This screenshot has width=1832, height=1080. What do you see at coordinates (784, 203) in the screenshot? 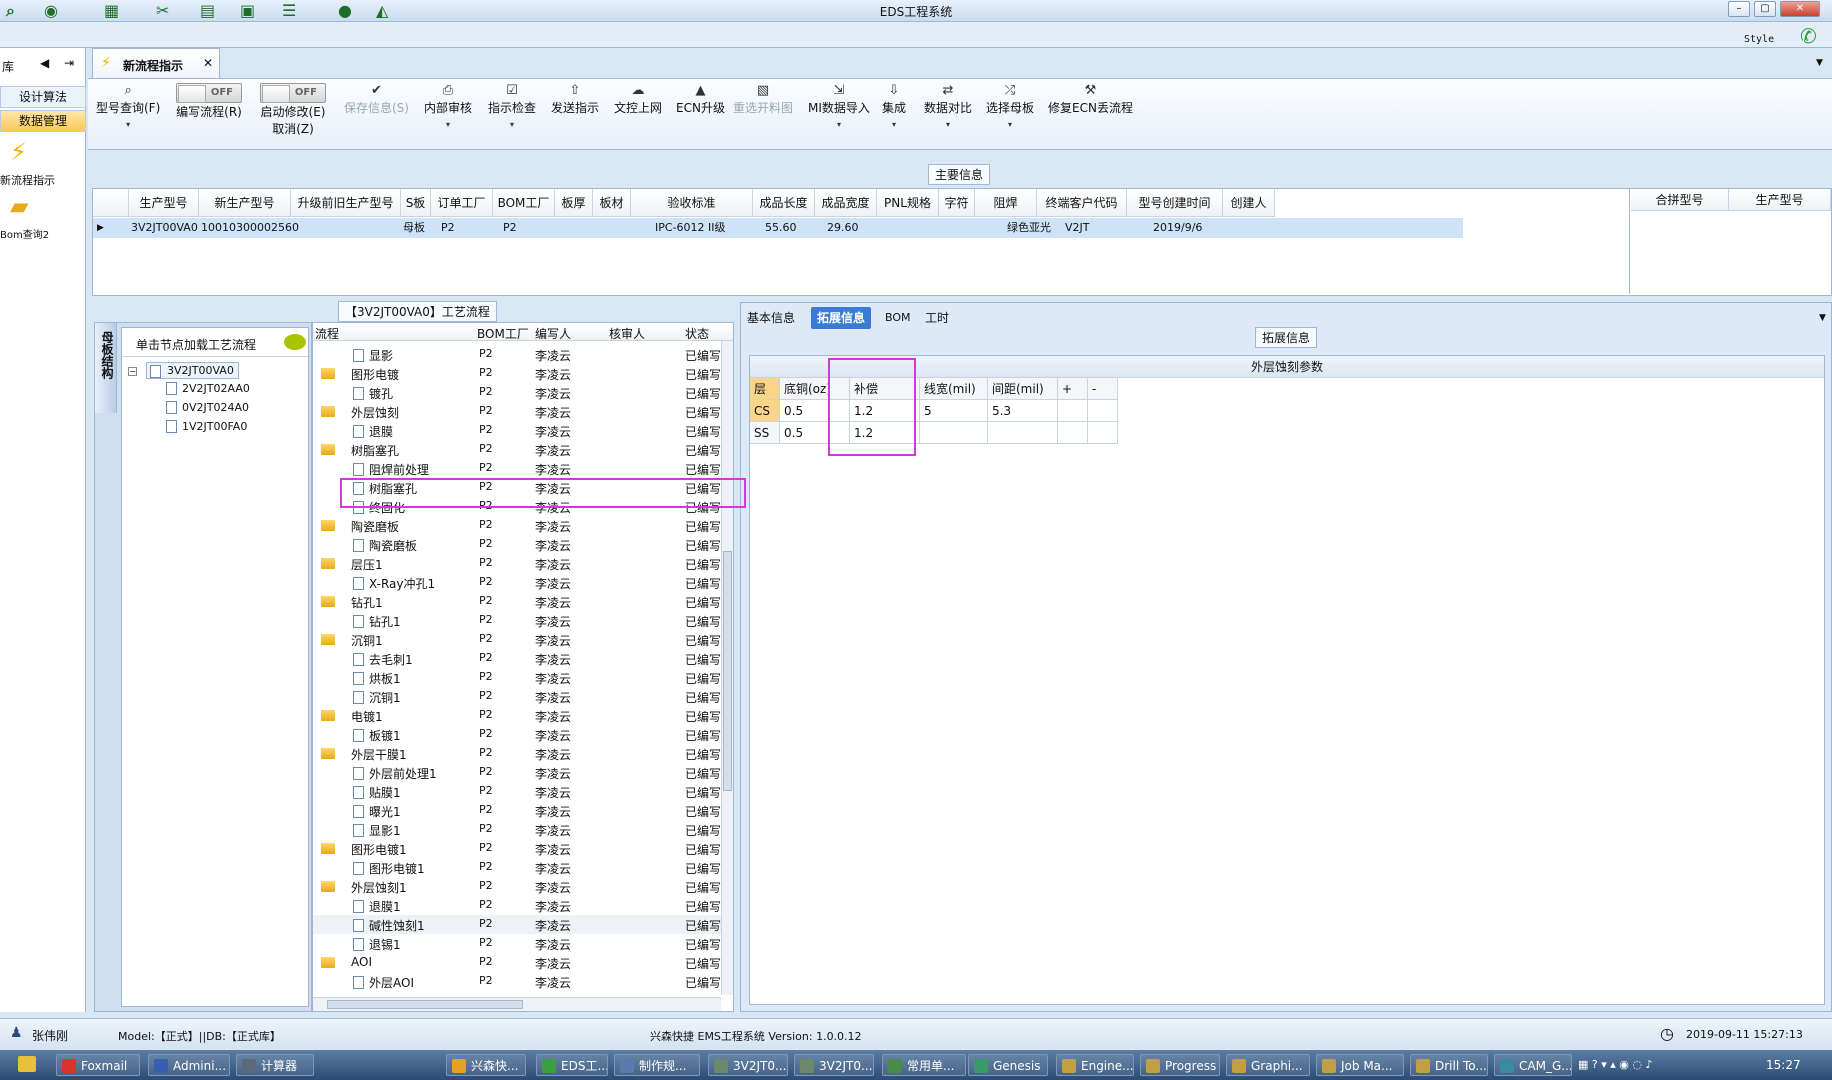
I see `column-header: 成品长度` at bounding box center [784, 203].